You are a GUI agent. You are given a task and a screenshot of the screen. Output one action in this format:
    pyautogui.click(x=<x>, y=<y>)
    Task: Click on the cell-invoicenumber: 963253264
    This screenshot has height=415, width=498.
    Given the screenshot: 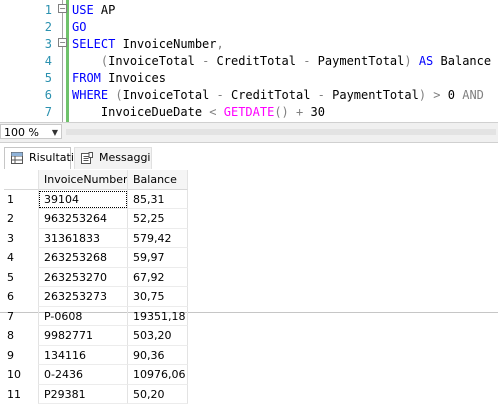 What is the action you would take?
    pyautogui.click(x=83, y=219)
    